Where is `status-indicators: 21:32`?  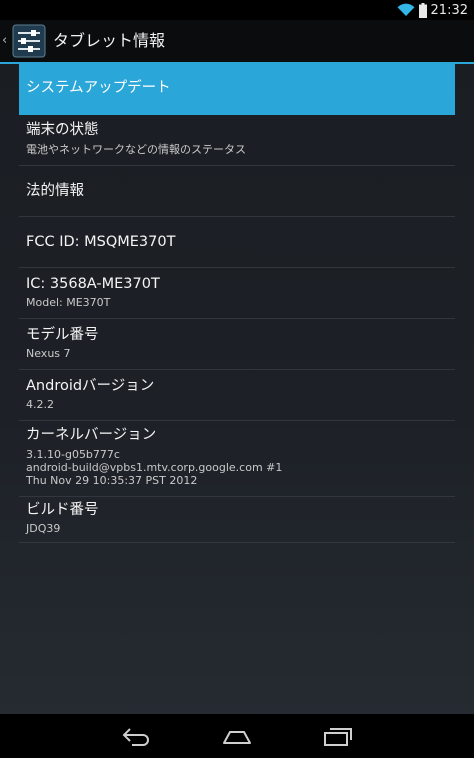 status-indicators: 21:32 is located at coordinates (432, 10).